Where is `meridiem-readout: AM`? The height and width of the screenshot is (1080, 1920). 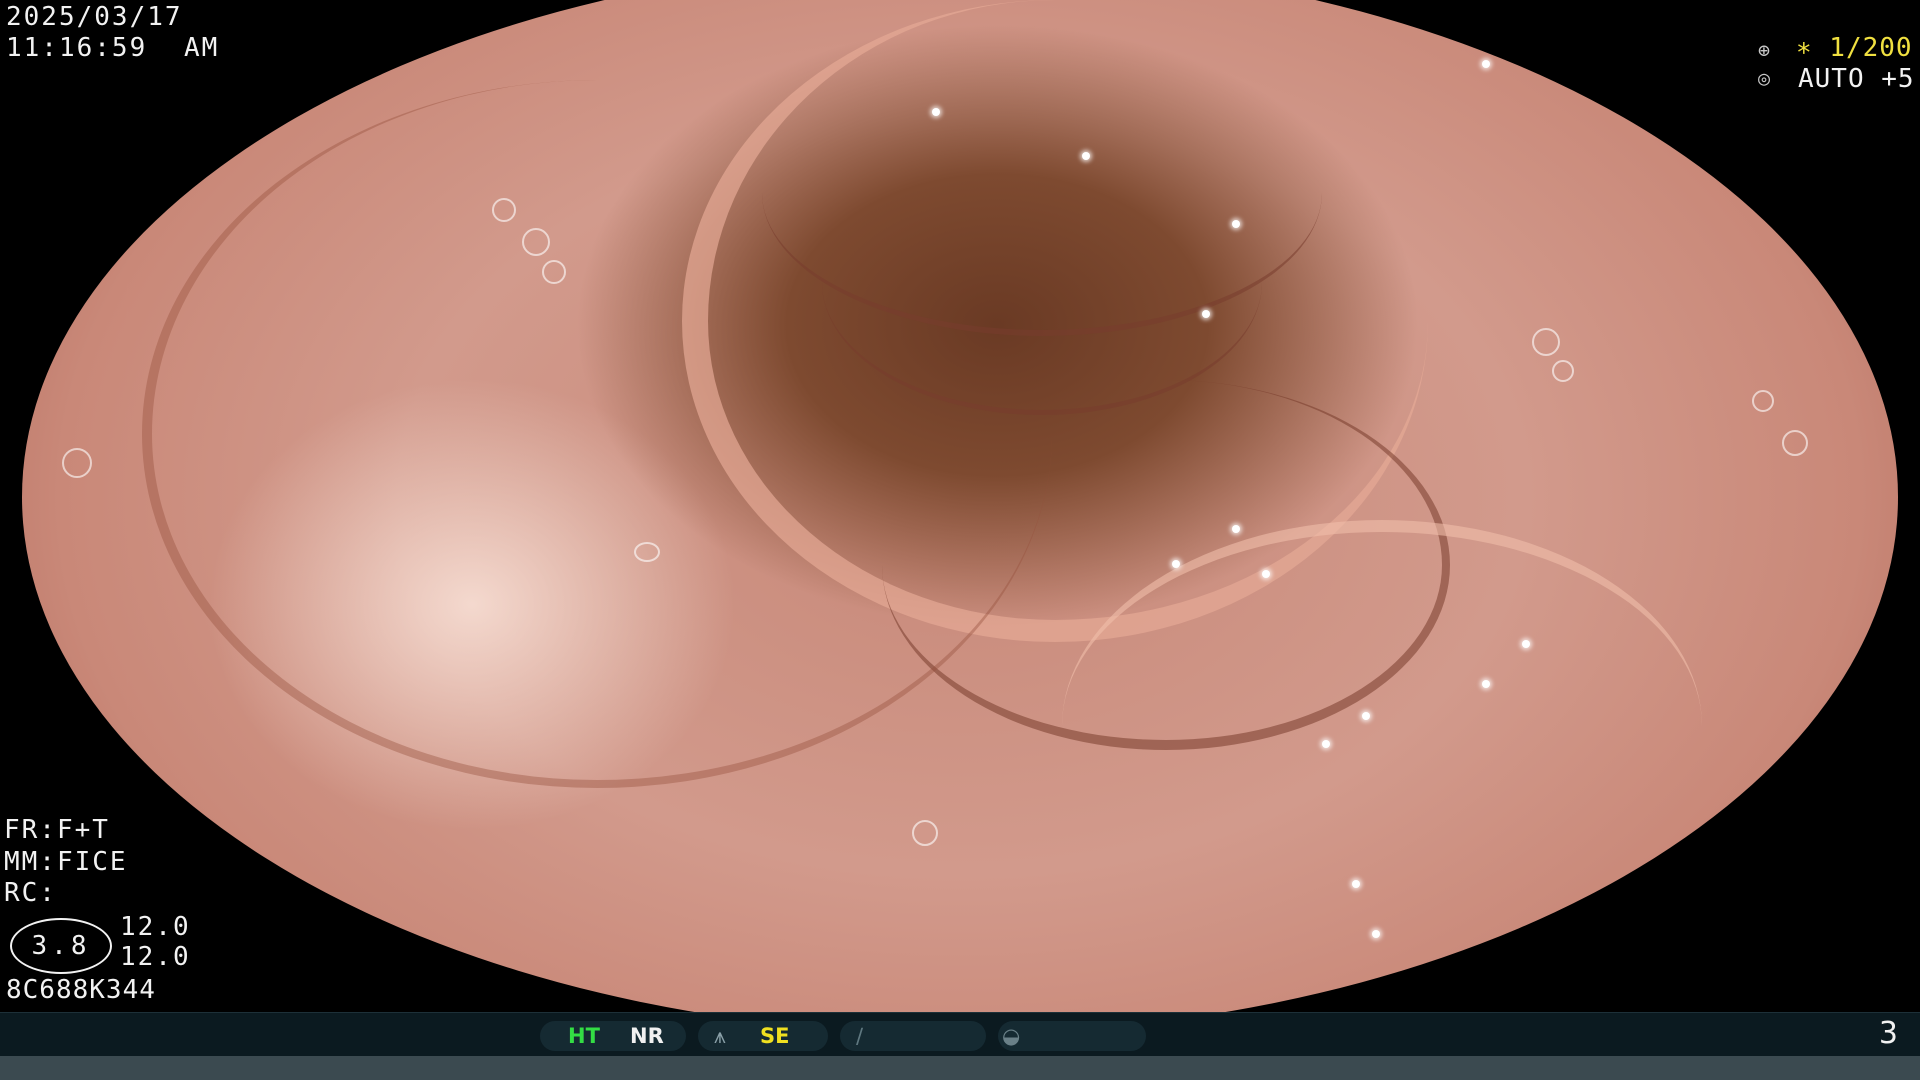 meridiem-readout: AM is located at coordinates (202, 48).